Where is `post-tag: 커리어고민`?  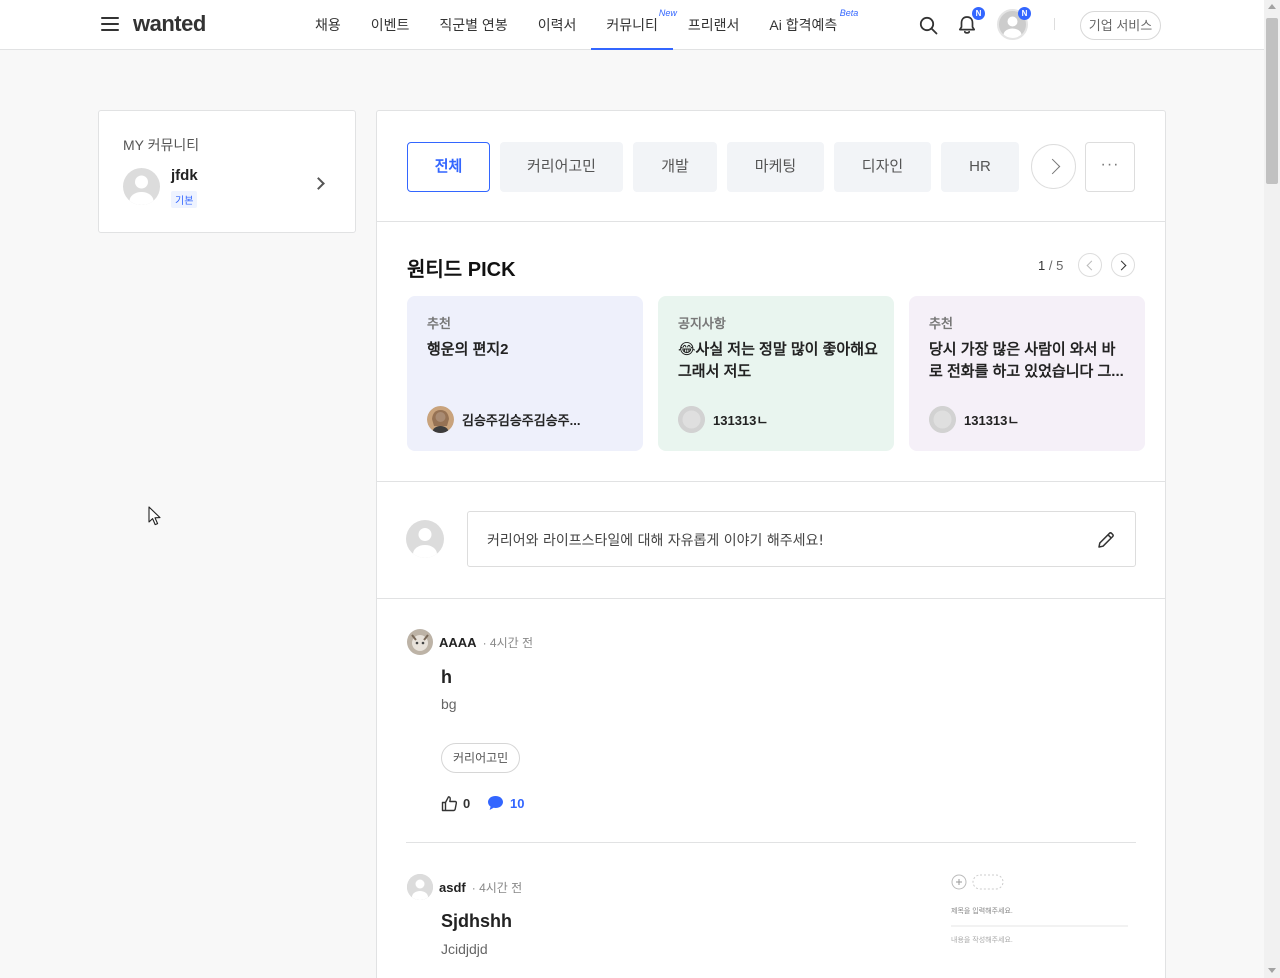
post-tag: 커리어고민 is located at coordinates (481, 758).